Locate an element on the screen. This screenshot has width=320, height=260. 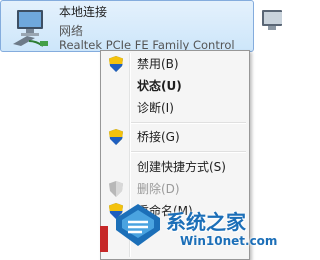
menu-item-label: 诊断(I) is located at coordinates (155, 108).